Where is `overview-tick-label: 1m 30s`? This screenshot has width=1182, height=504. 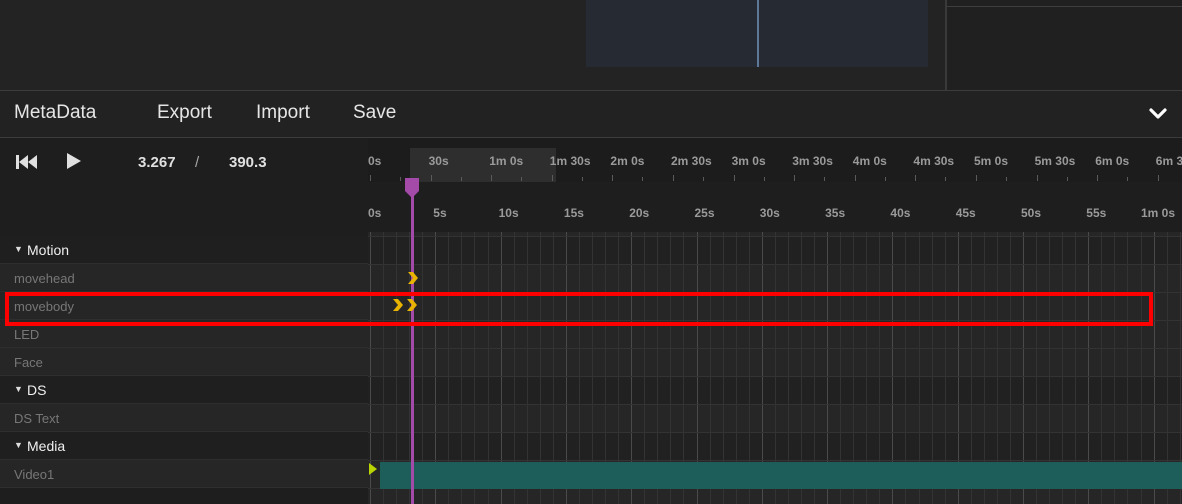 overview-tick-label: 1m 30s is located at coordinates (570, 161).